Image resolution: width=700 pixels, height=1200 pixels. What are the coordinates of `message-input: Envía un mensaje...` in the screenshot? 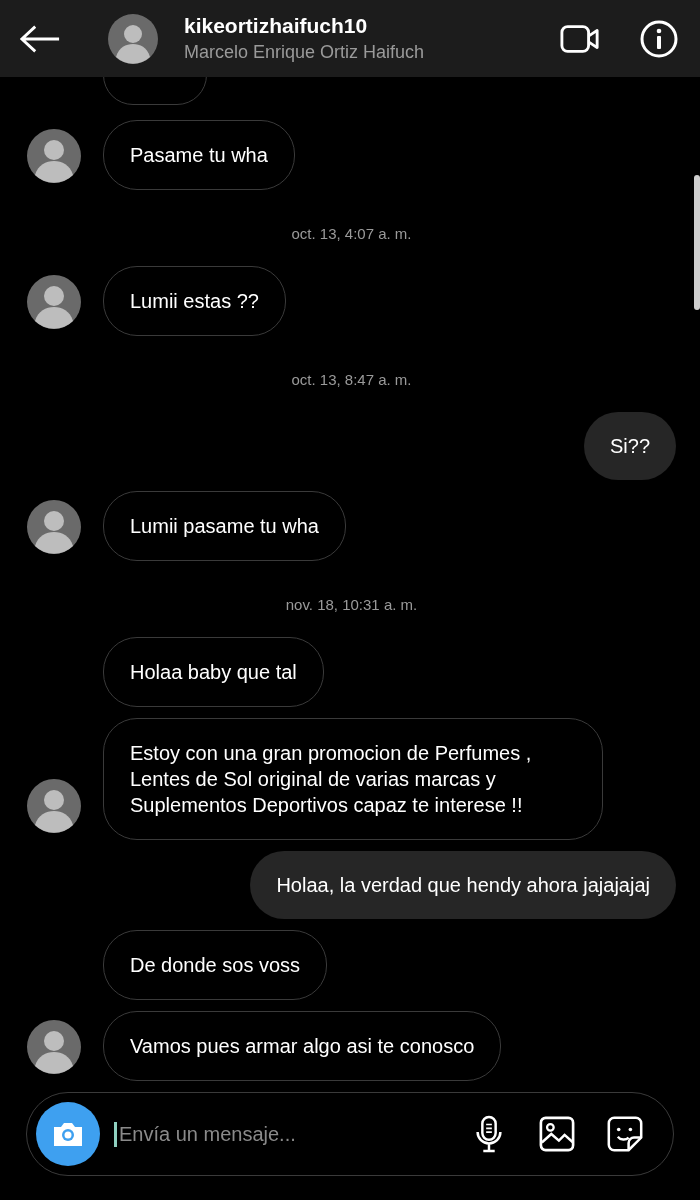 It's located at (276, 1134).